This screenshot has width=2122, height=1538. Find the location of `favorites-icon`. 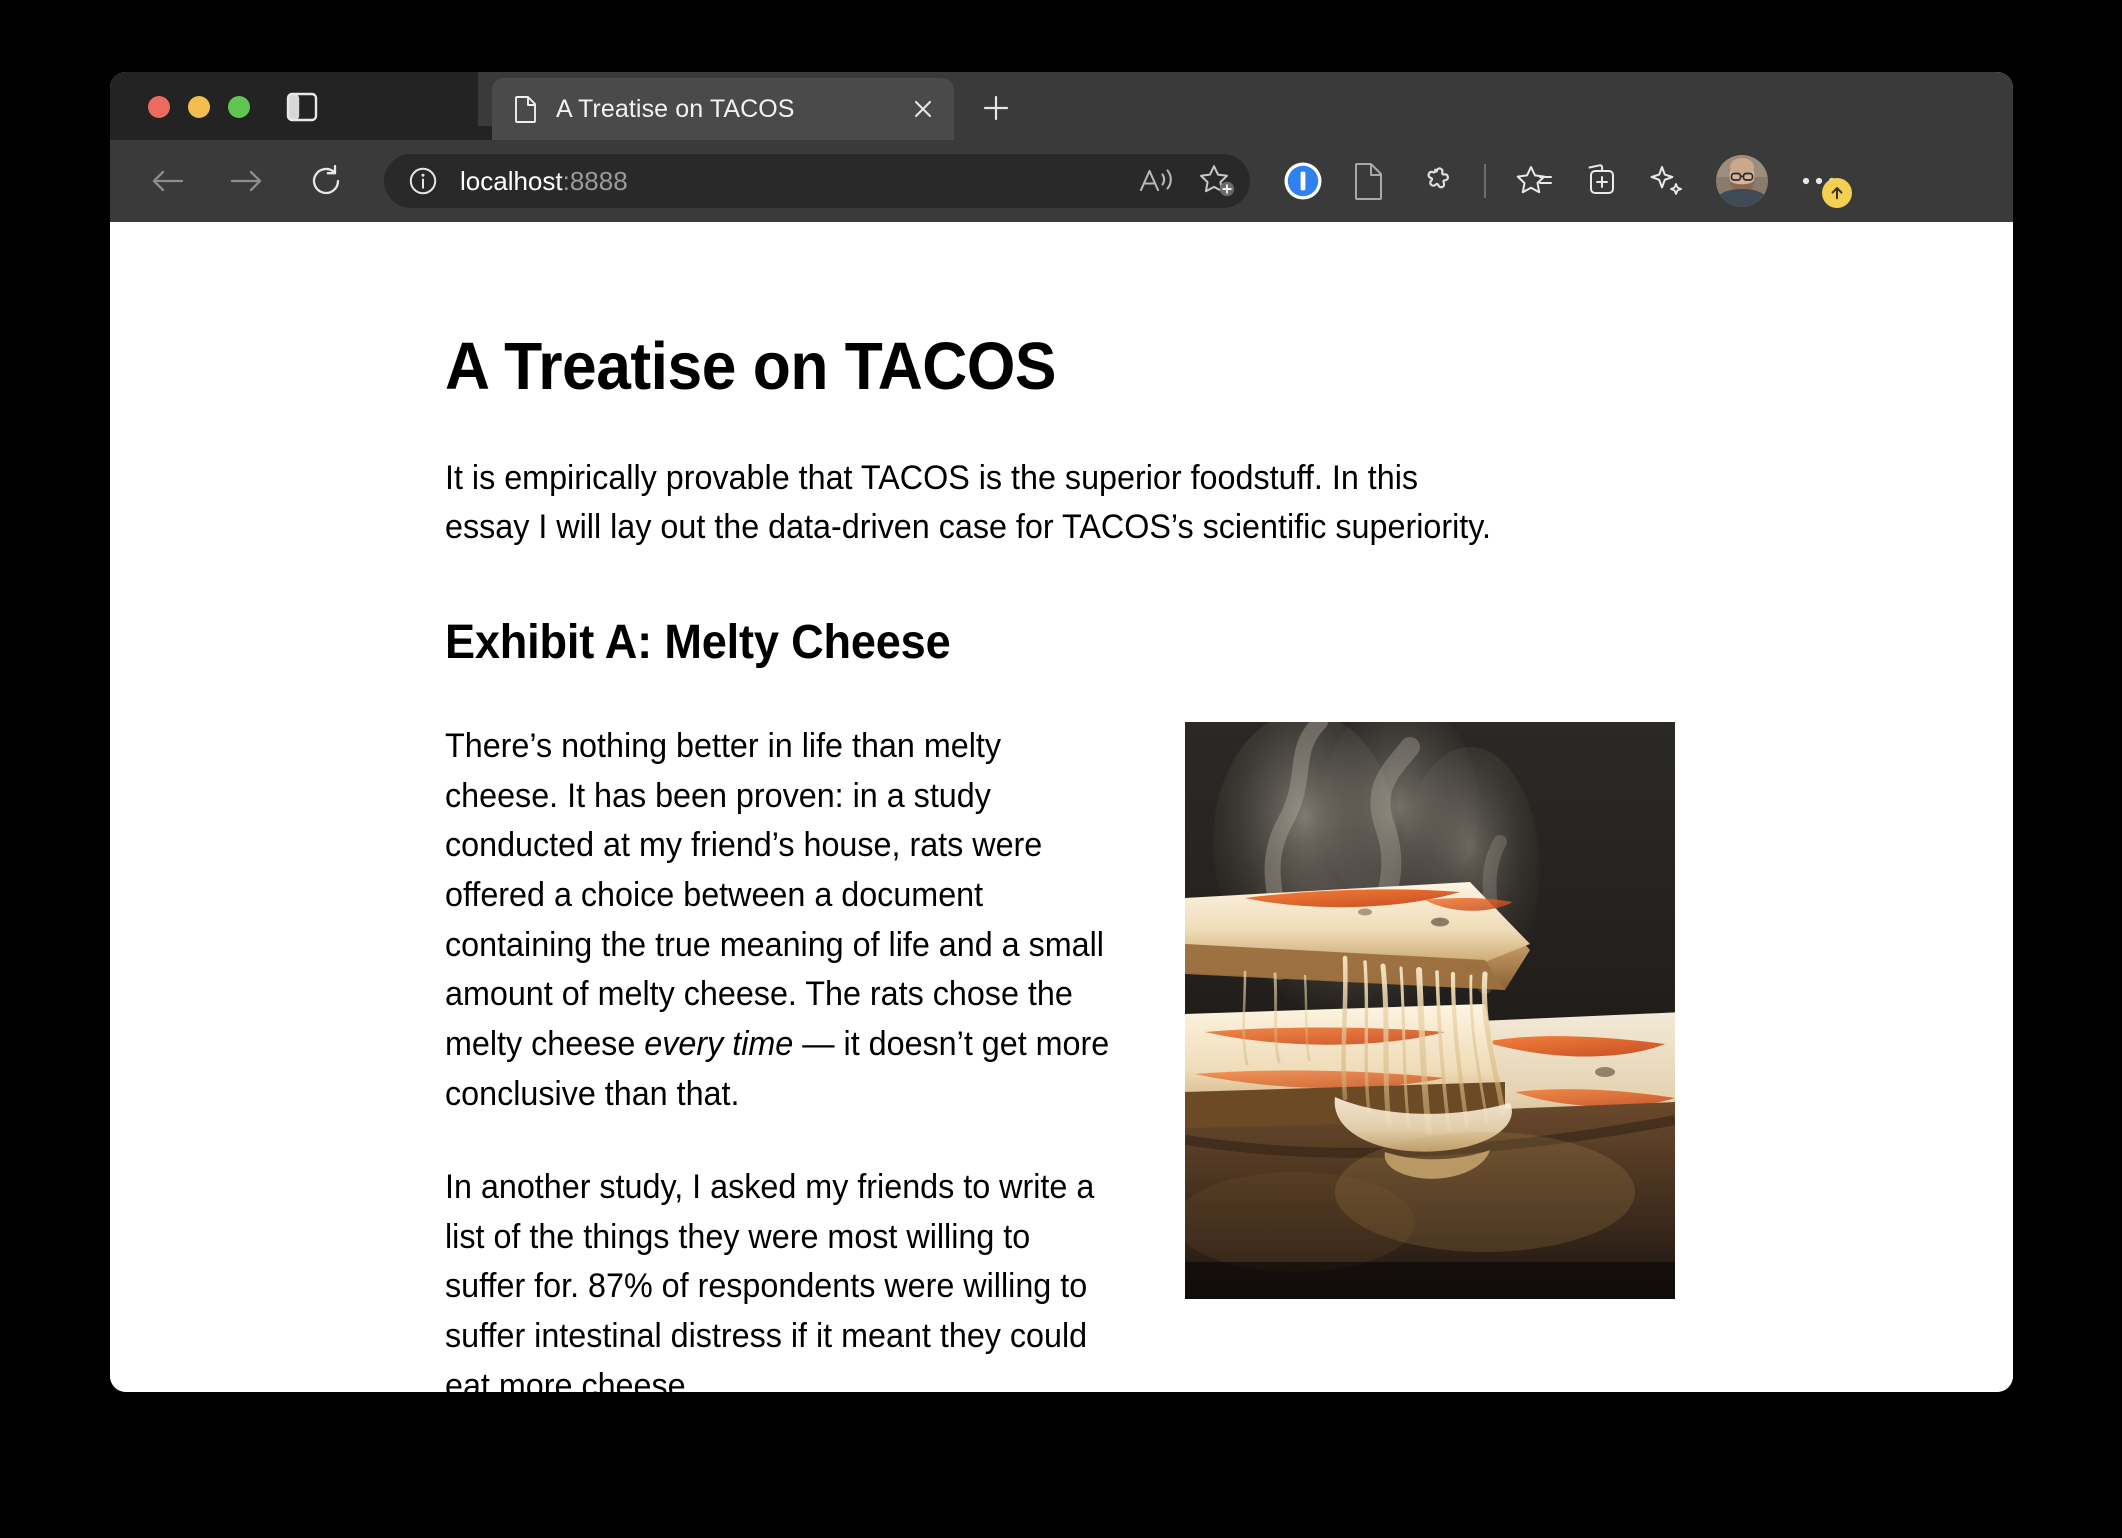

favorites-icon is located at coordinates (1535, 181).